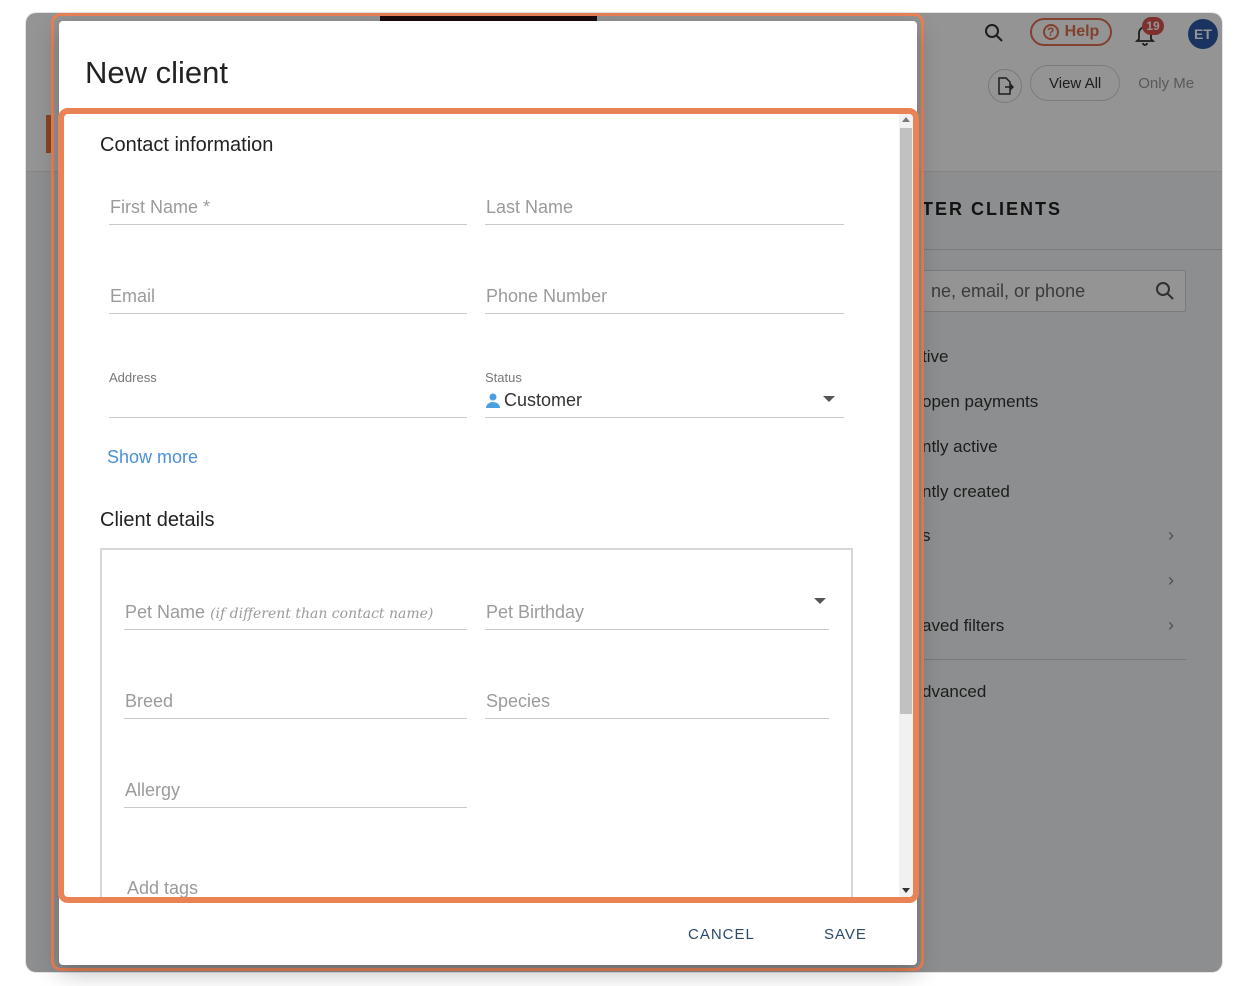 Image resolution: width=1248 pixels, height=986 pixels. Describe the element at coordinates (721, 934) in the screenshot. I see `cancel-button: CANCEL` at that location.